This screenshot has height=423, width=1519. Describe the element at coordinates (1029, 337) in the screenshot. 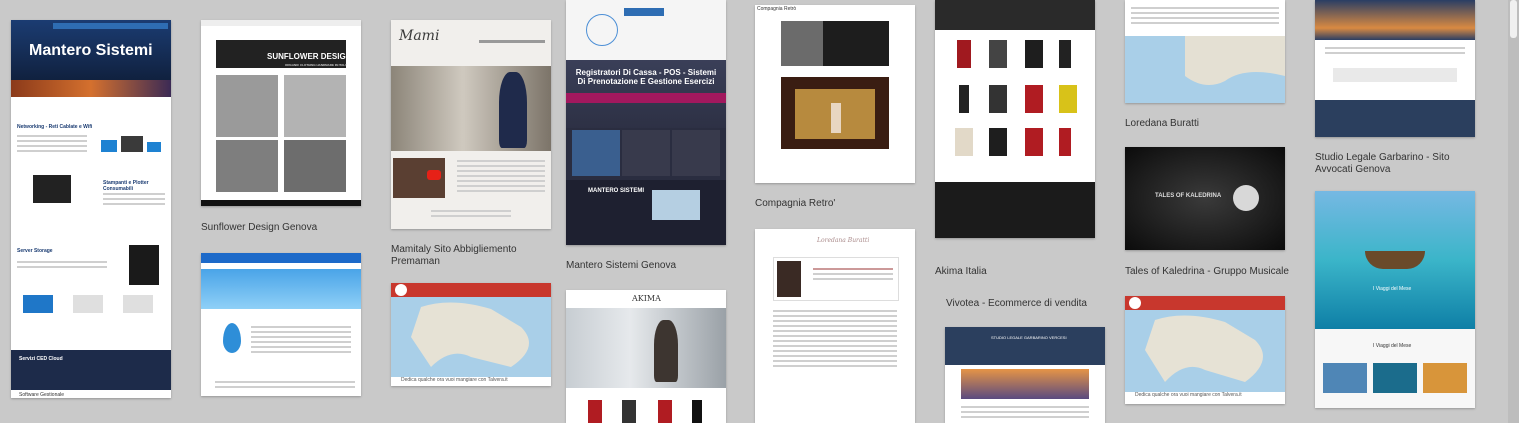

I see `garbarino-header: STUDIO LEGALE GARBARINO VERCESI` at that location.